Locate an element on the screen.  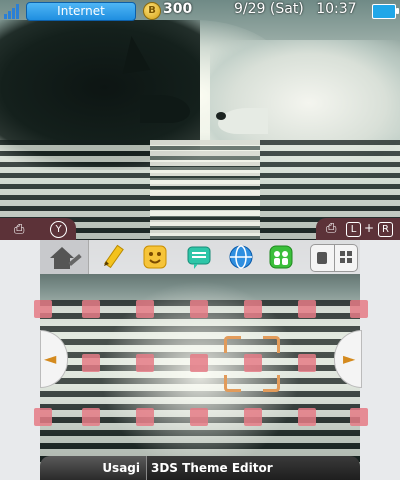
home-menu-toolbar is located at coordinates (200, 257).